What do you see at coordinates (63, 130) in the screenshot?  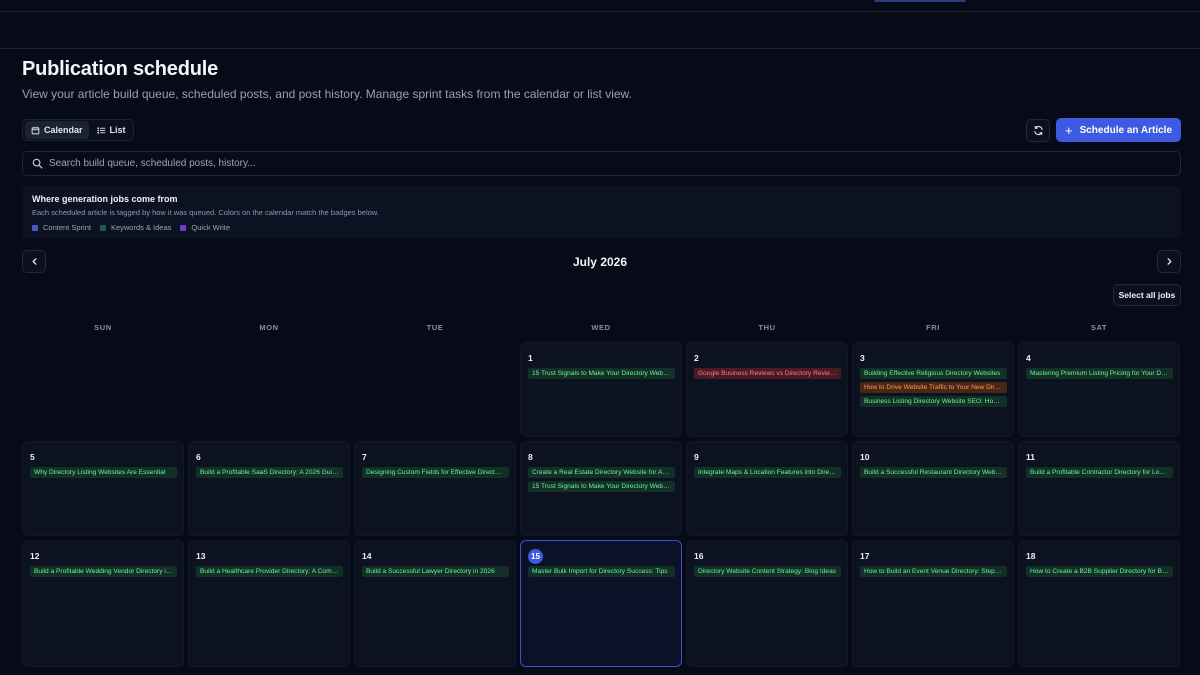 I see `calendar-view-label: Calendar` at bounding box center [63, 130].